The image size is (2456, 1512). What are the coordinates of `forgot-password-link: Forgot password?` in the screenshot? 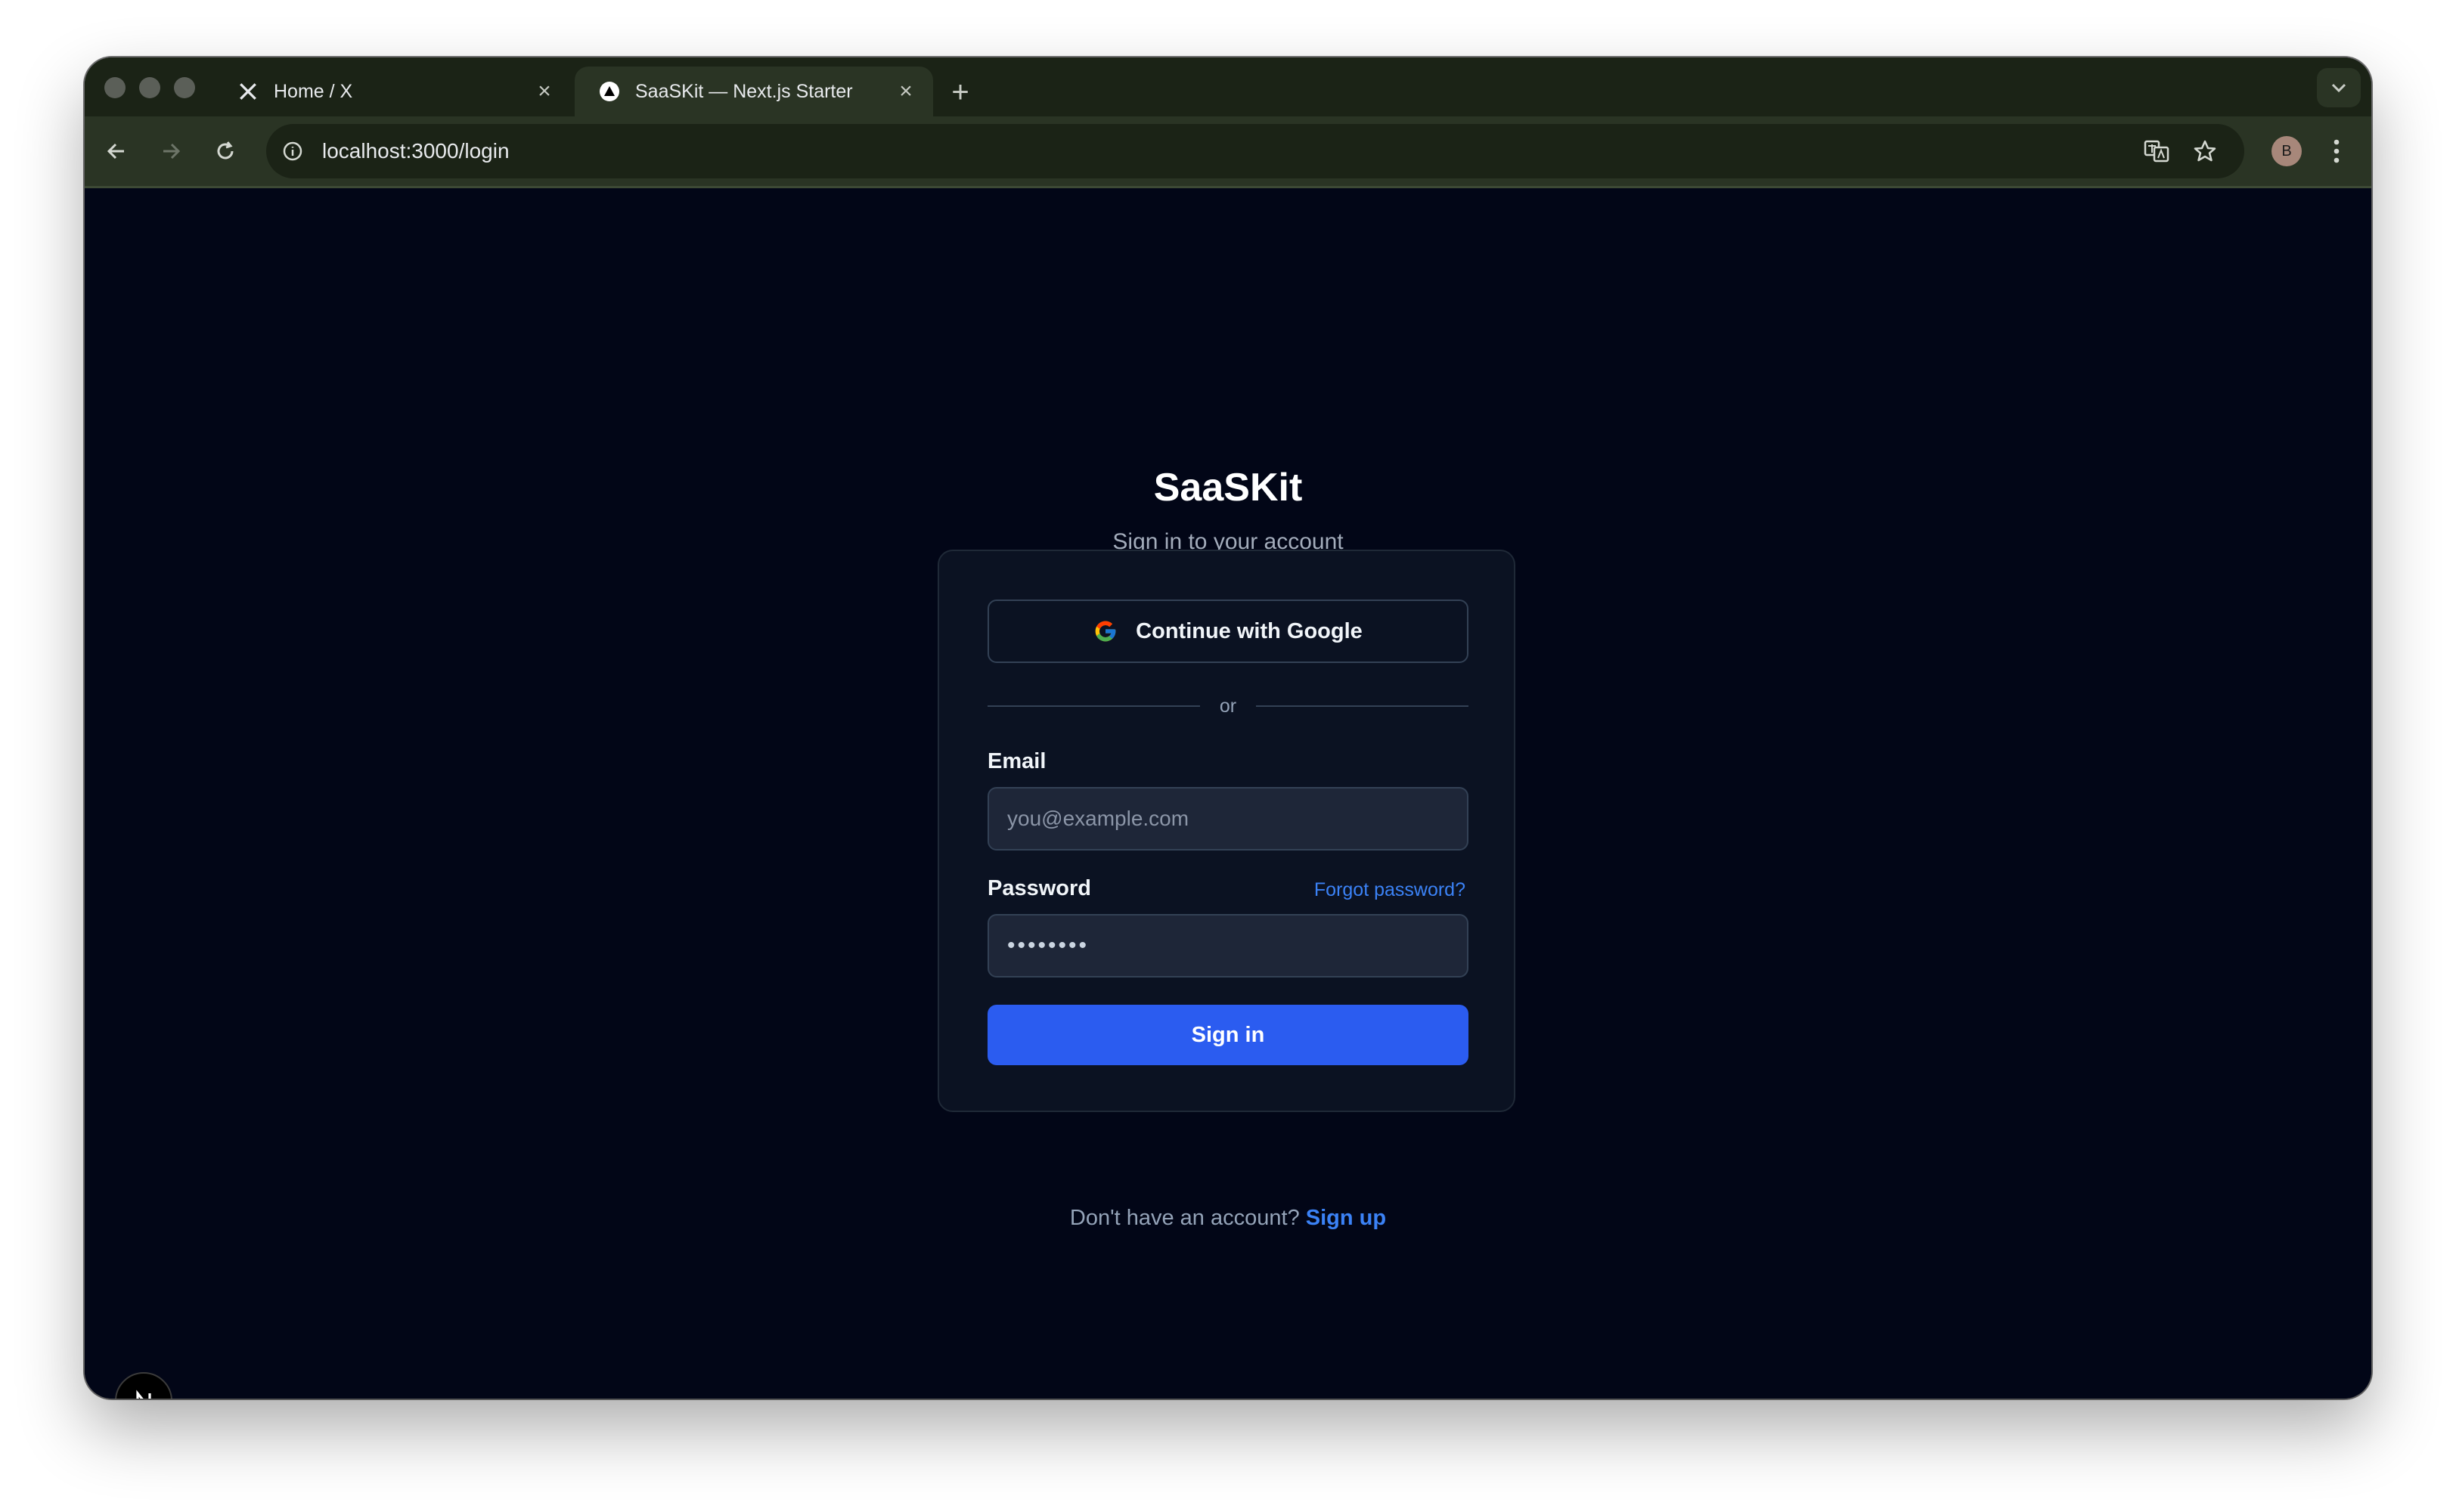 It's located at (1389, 890).